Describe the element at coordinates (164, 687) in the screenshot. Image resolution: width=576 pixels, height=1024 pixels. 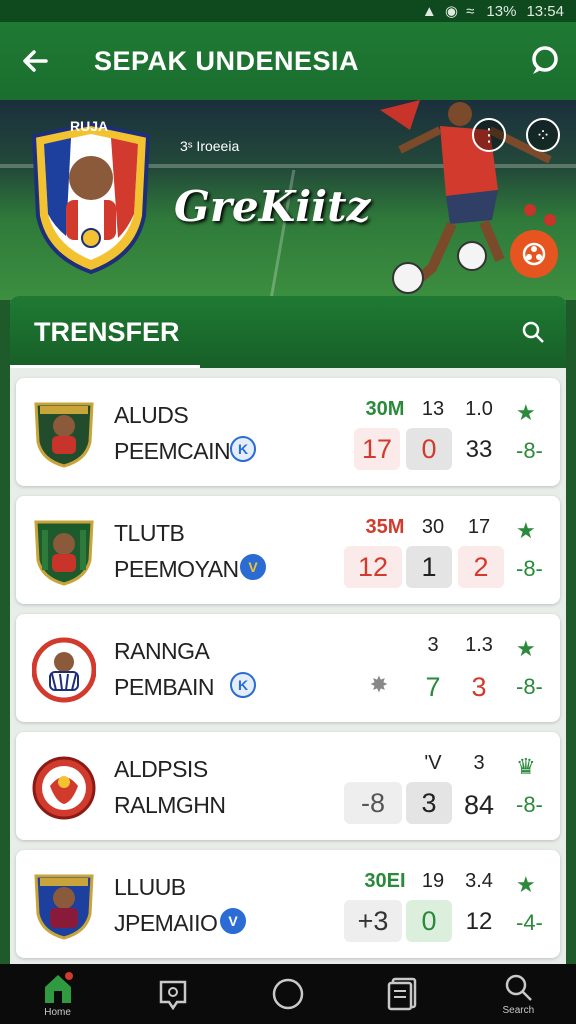
I see `player-role: PEMBAIN` at that location.